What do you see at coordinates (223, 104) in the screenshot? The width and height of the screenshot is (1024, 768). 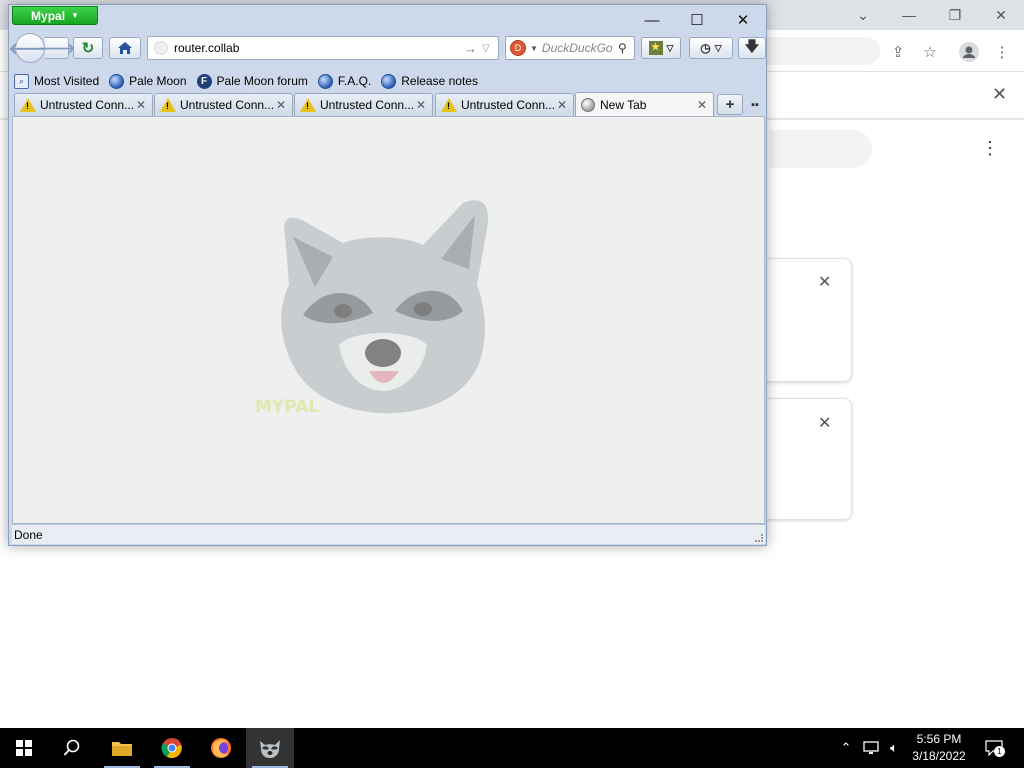 I see `tab-untrusted-connection-2: ! Untrusted Conn... ✕` at bounding box center [223, 104].